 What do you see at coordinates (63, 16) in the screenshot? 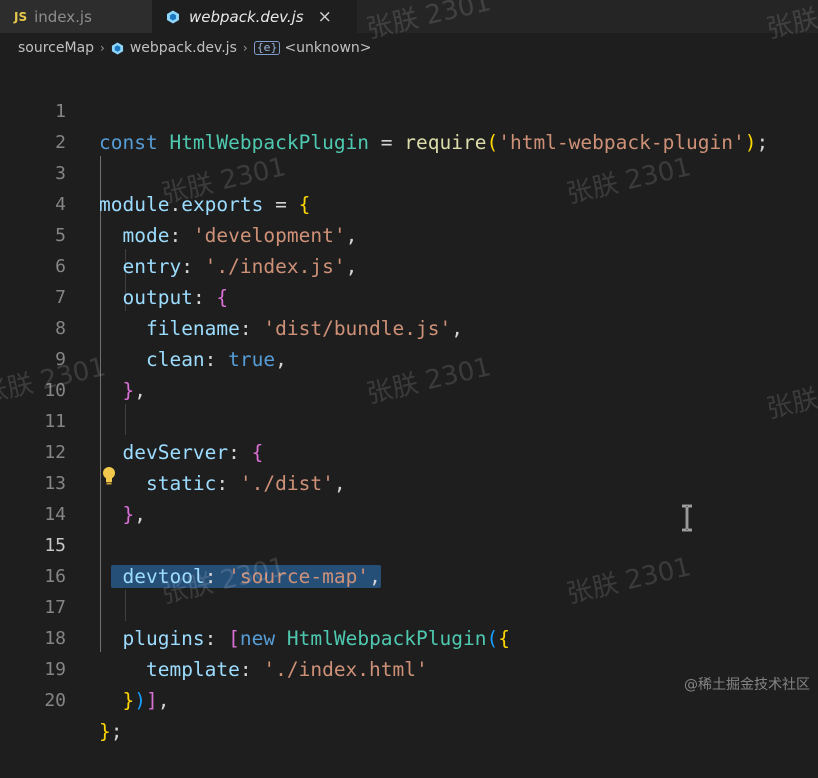
I see `tab-label: index.js` at bounding box center [63, 16].